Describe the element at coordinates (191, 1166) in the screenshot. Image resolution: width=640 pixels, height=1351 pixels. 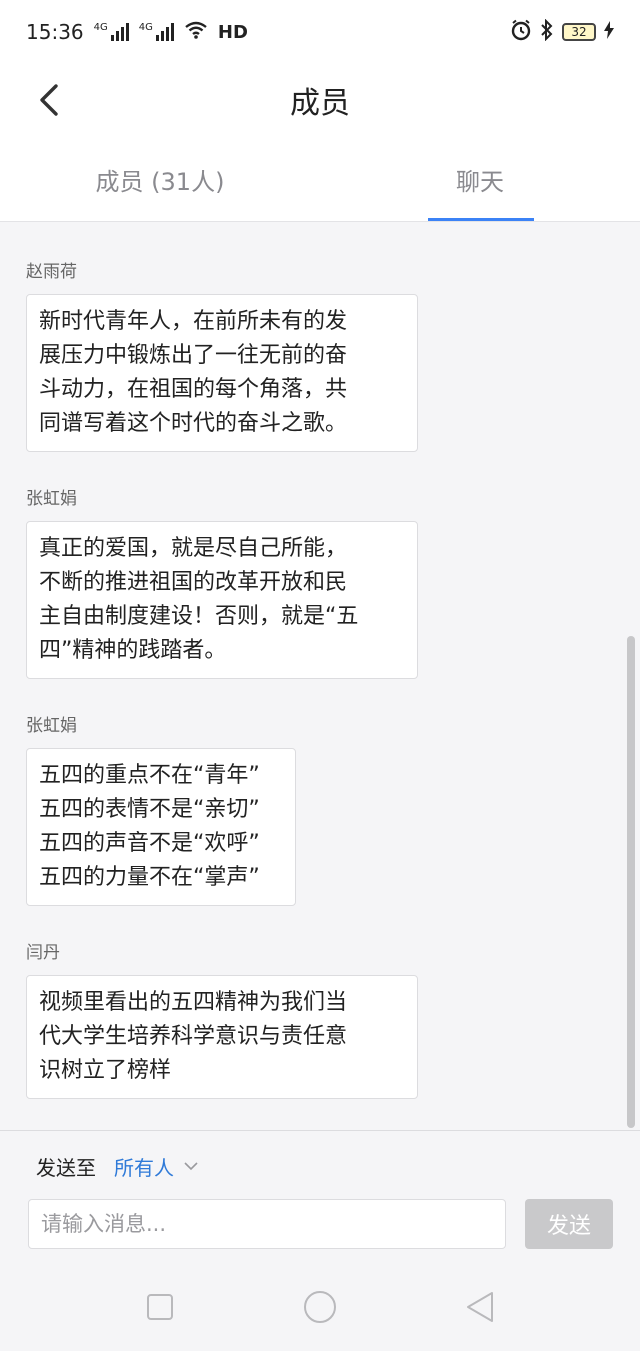
I see `chevron-down-icon` at that location.